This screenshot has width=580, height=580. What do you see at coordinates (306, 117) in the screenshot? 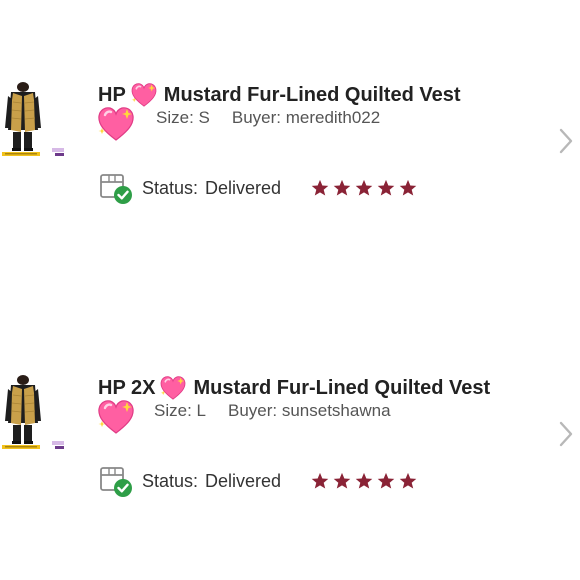
I see `buyer-label: Buyer: meredith022` at bounding box center [306, 117].